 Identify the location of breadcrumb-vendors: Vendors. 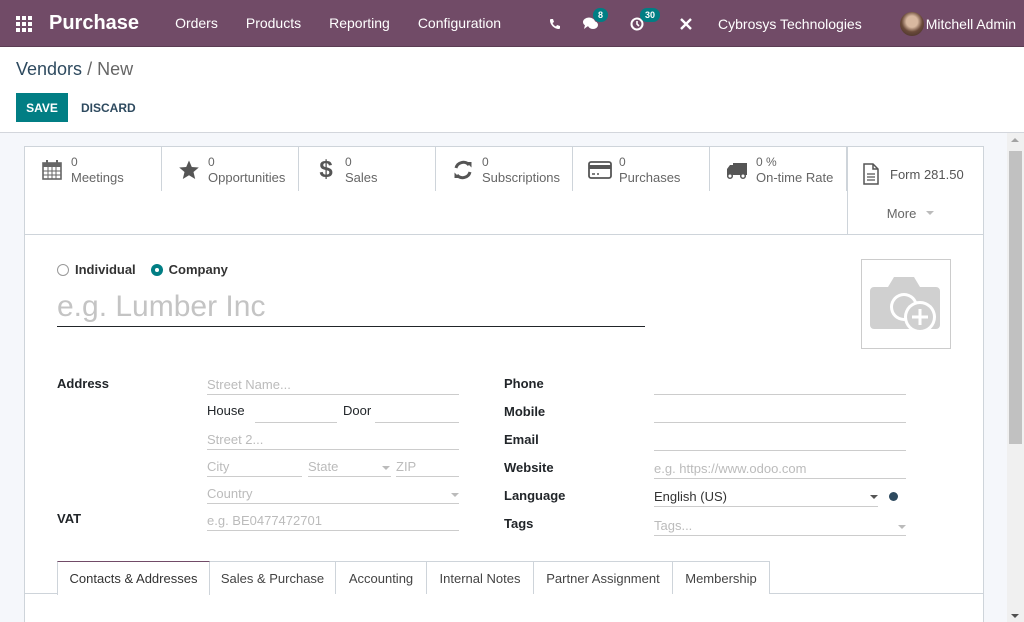
(49, 69).